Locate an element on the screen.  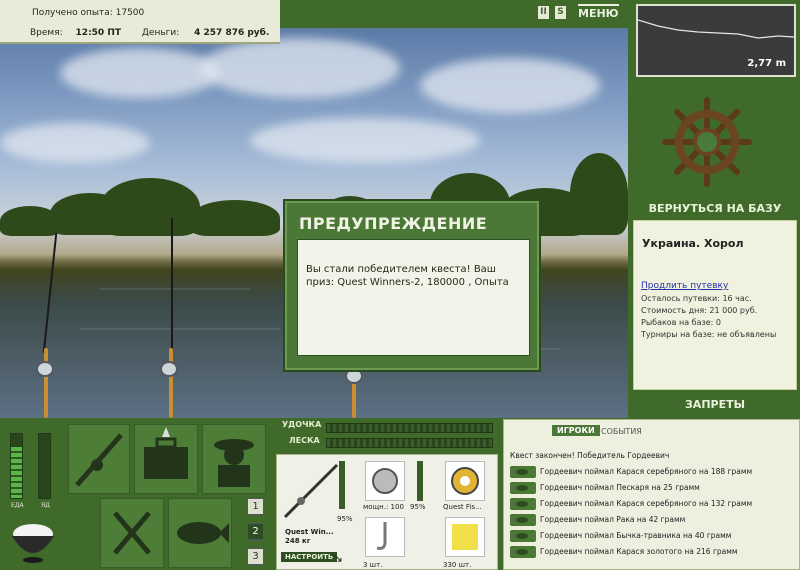
cook-tile is located at coordinates (132, 533).